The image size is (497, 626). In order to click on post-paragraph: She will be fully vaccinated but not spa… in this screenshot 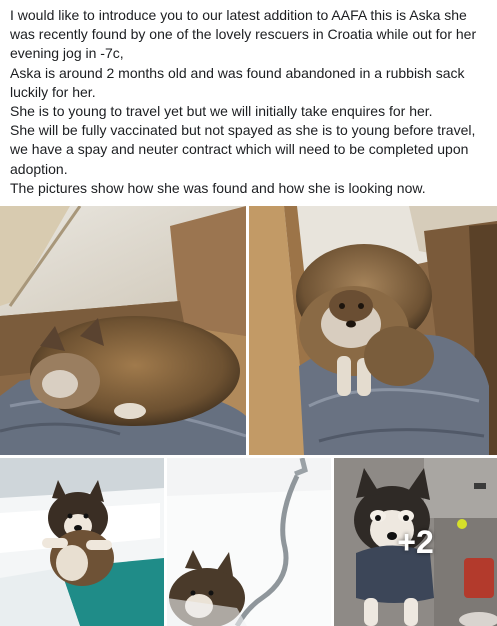, I will do `click(243, 149)`.